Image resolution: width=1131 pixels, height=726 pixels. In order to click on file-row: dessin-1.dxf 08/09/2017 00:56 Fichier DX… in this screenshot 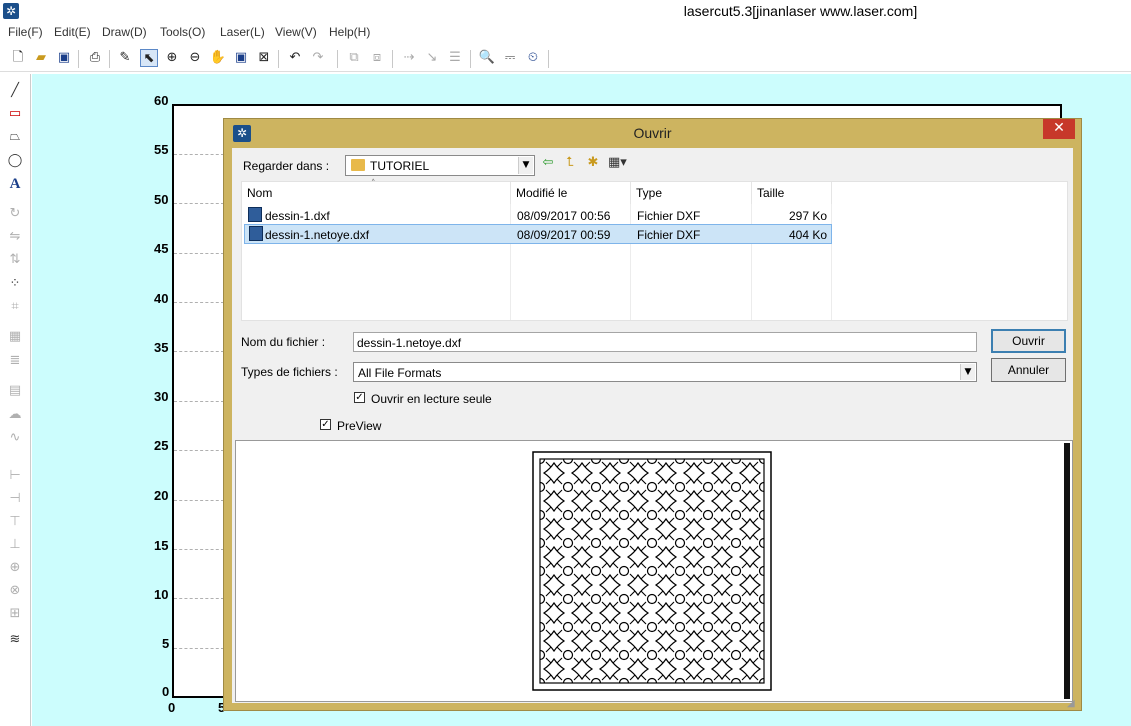, I will do `click(538, 215)`.